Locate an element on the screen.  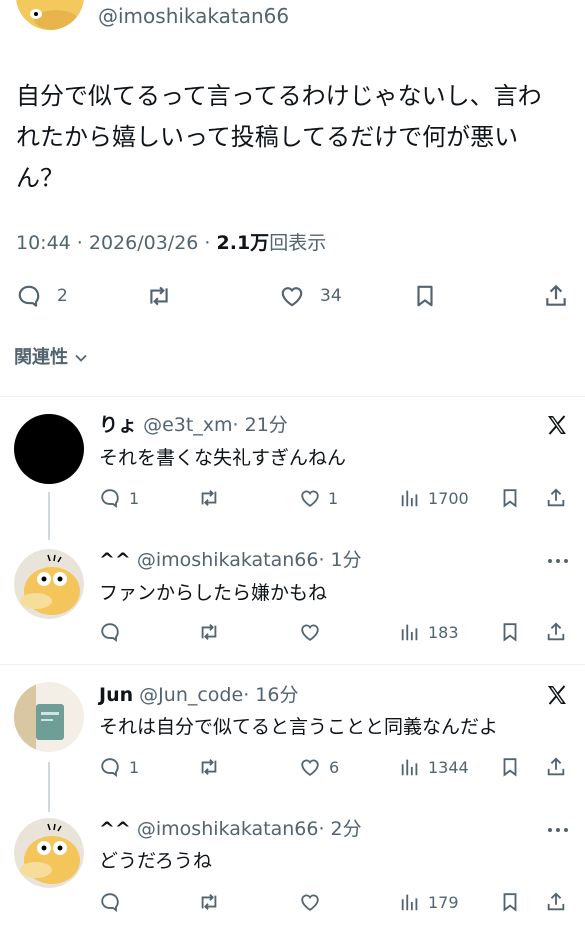
like-count: 34 is located at coordinates (331, 296).